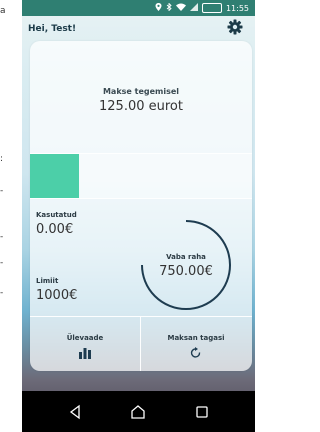  What do you see at coordinates (237, 8) in the screenshot?
I see `status-time: 11:55` at bounding box center [237, 8].